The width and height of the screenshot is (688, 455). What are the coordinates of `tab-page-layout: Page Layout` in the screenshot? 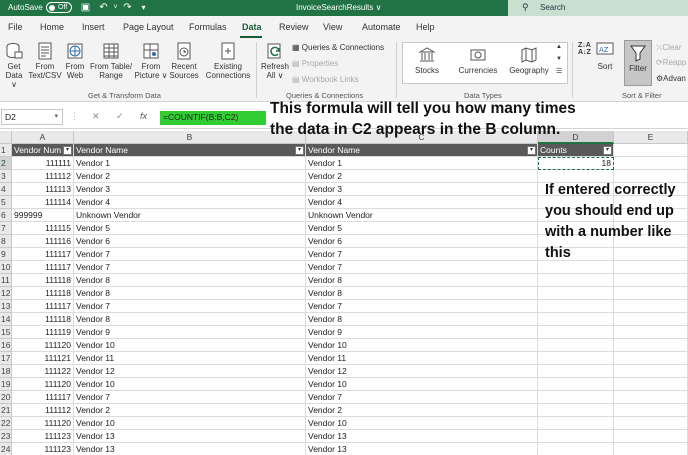 It's located at (148, 27).